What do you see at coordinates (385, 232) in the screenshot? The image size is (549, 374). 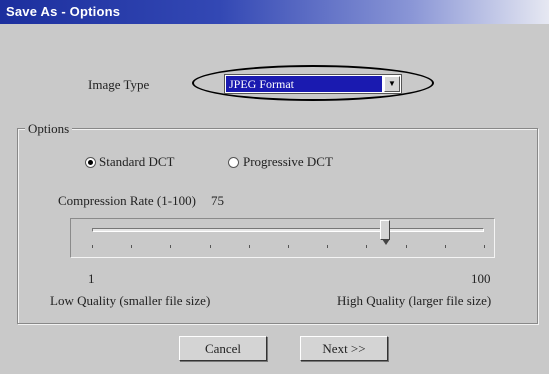 I see `compression-slider-thumb` at bounding box center [385, 232].